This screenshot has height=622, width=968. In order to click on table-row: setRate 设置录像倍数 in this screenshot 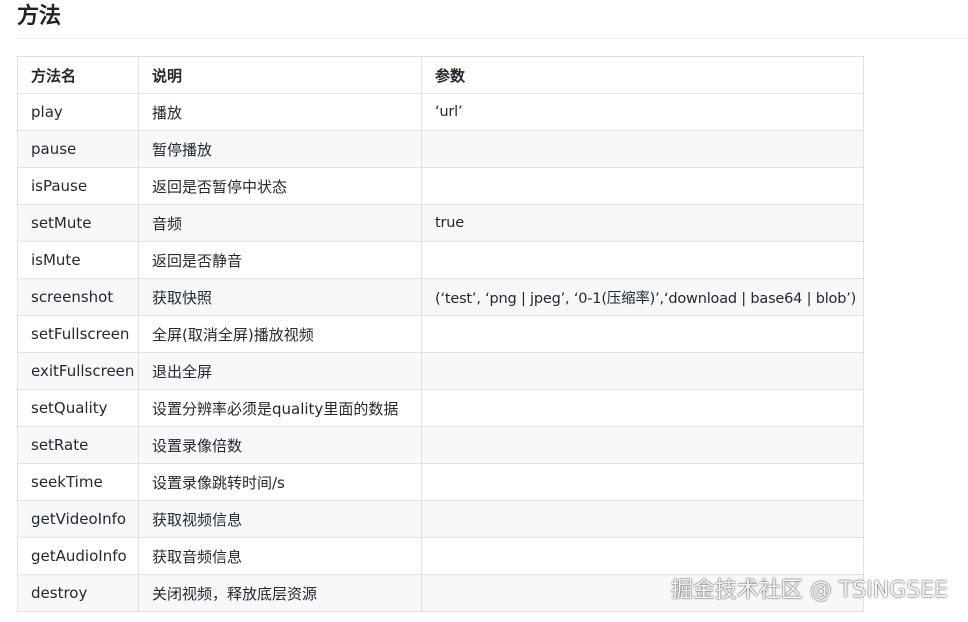, I will do `click(440, 445)`.